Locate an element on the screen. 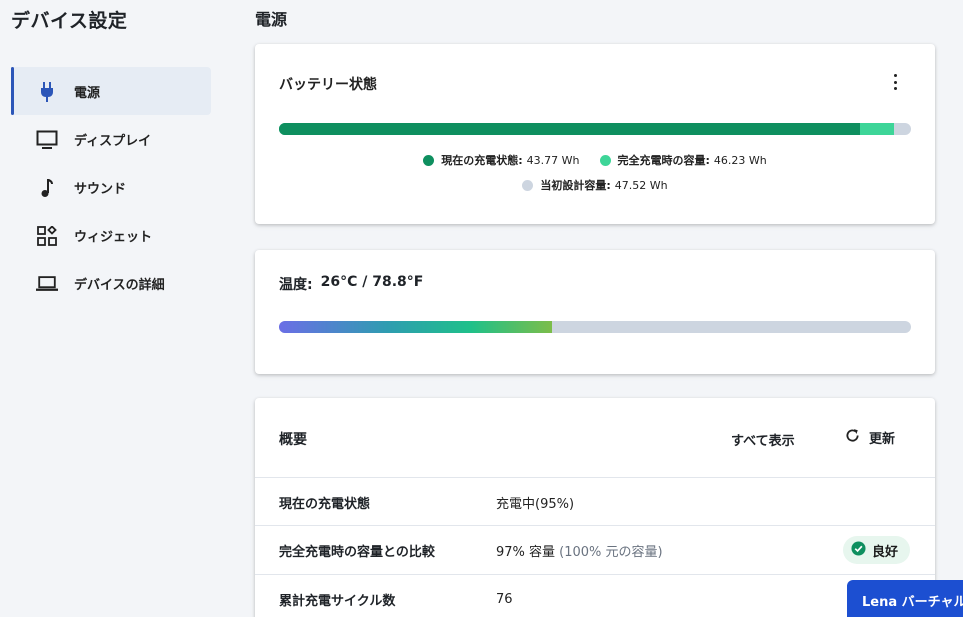  sidebar-item-label: ウィジェット is located at coordinates (113, 237).